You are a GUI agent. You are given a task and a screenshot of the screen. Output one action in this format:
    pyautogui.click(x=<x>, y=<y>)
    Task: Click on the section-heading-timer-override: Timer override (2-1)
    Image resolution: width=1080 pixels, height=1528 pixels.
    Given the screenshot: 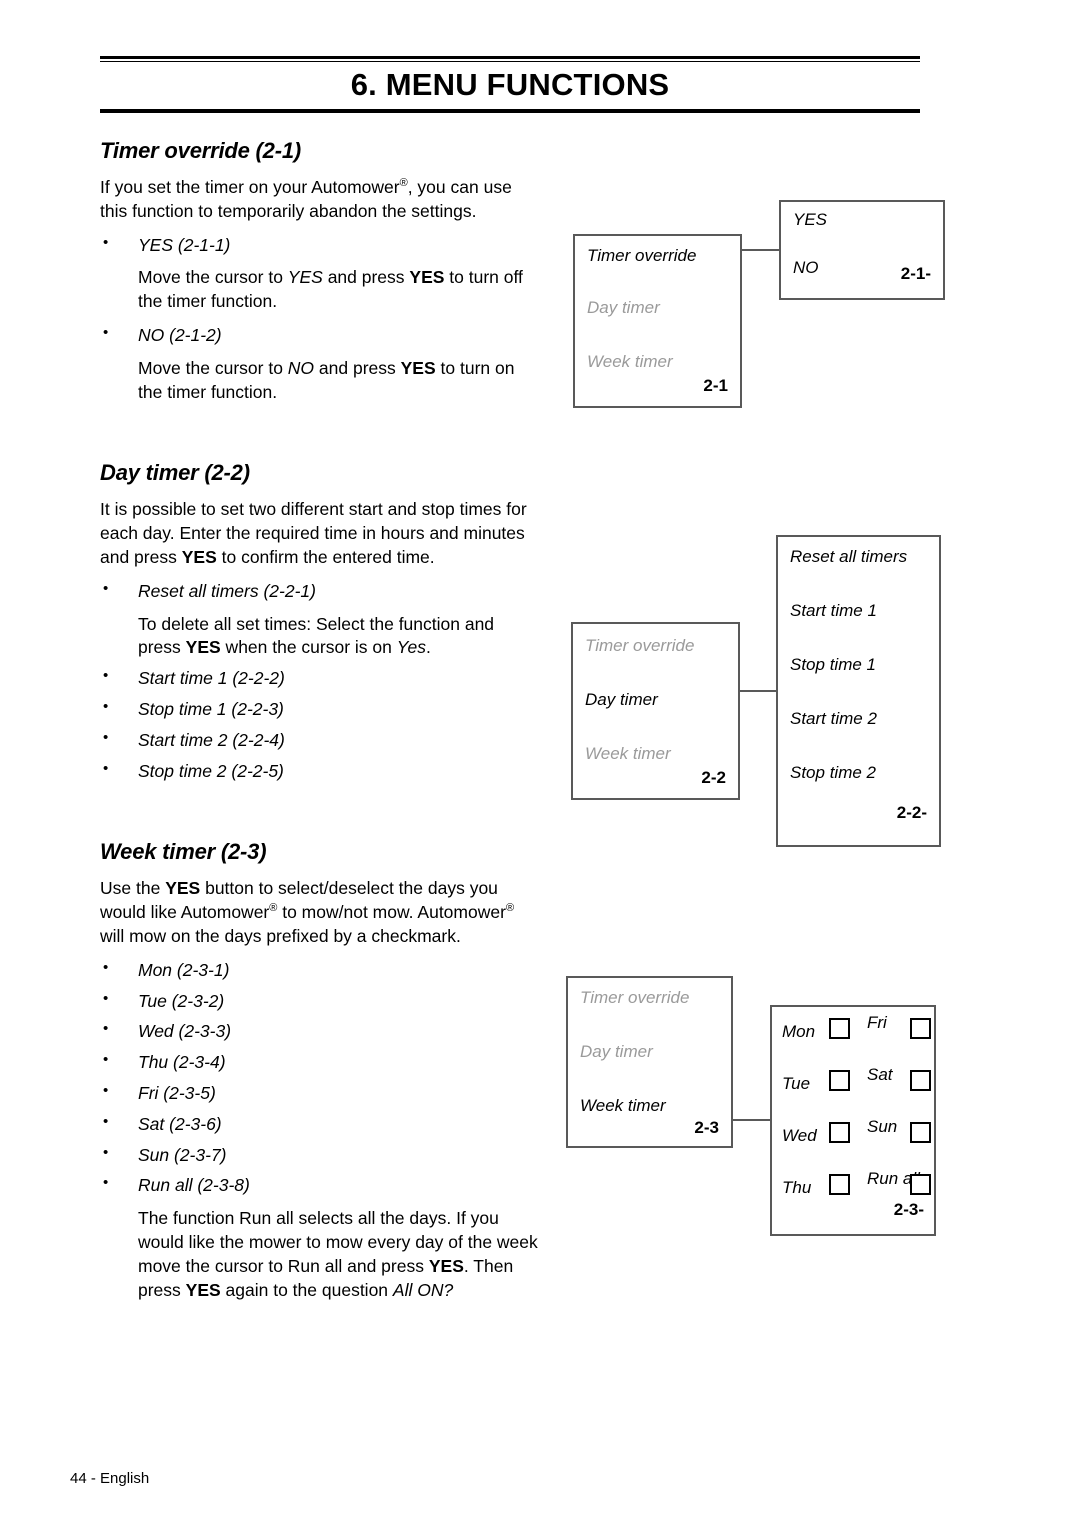 What is the action you would take?
    pyautogui.click(x=201, y=150)
    